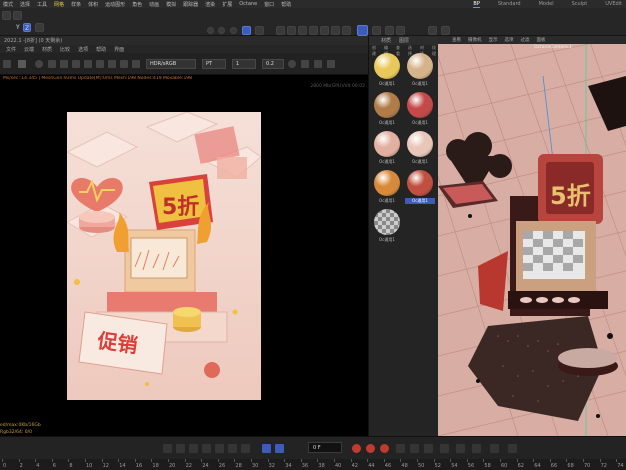 Image resolution: width=626 pixels, height=470 pixels. What do you see at coordinates (432, 30) in the screenshot?
I see `viewport-solo-icon` at bounding box center [432, 30].